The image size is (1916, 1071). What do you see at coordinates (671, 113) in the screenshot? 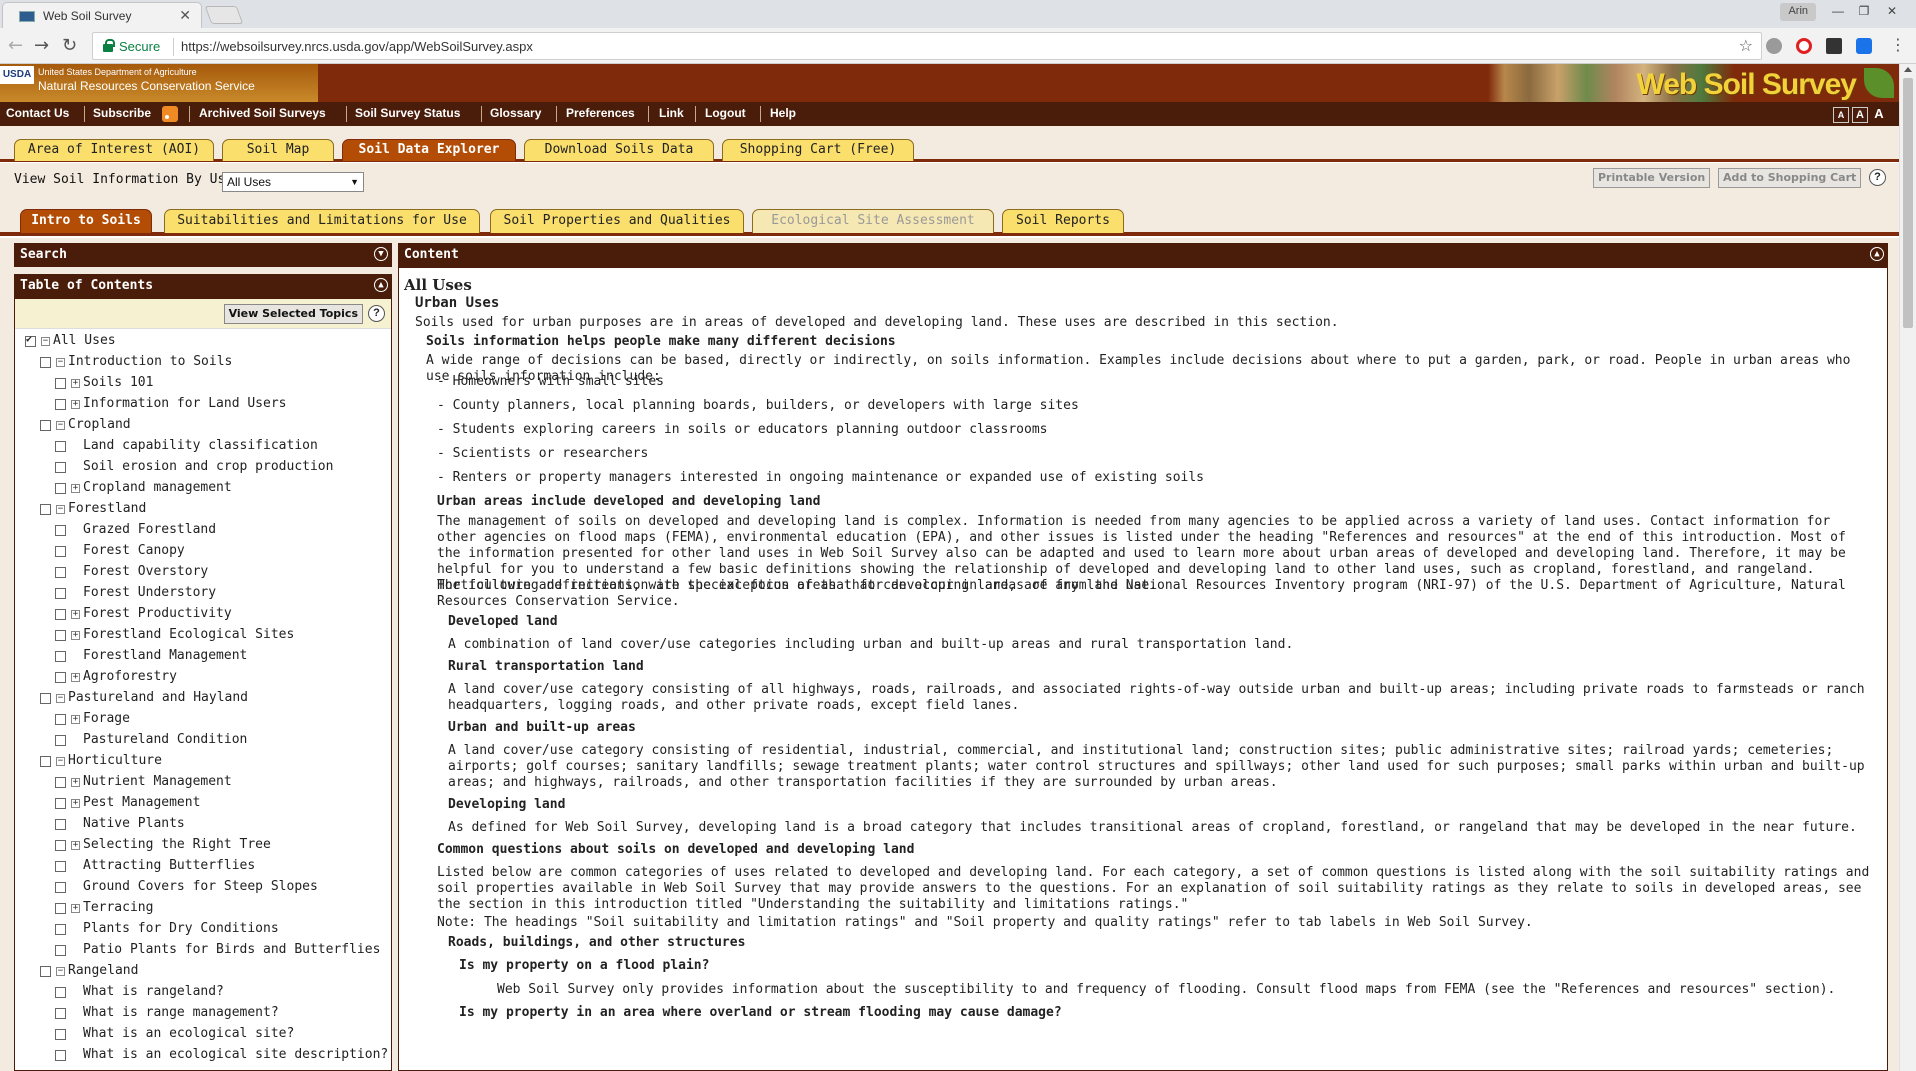
I see `nav-link: Link` at bounding box center [671, 113].